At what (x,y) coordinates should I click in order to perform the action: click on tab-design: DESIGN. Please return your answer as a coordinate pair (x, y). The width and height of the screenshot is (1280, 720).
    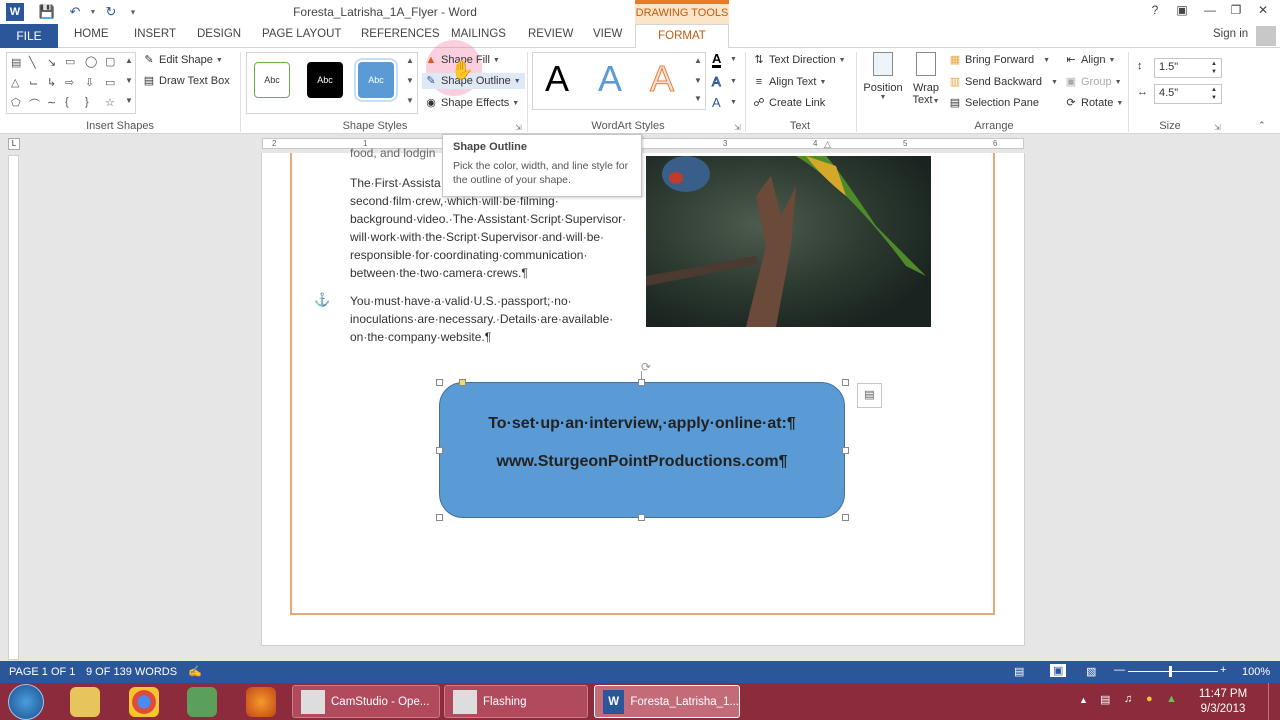
    Looking at the image, I should click on (219, 34).